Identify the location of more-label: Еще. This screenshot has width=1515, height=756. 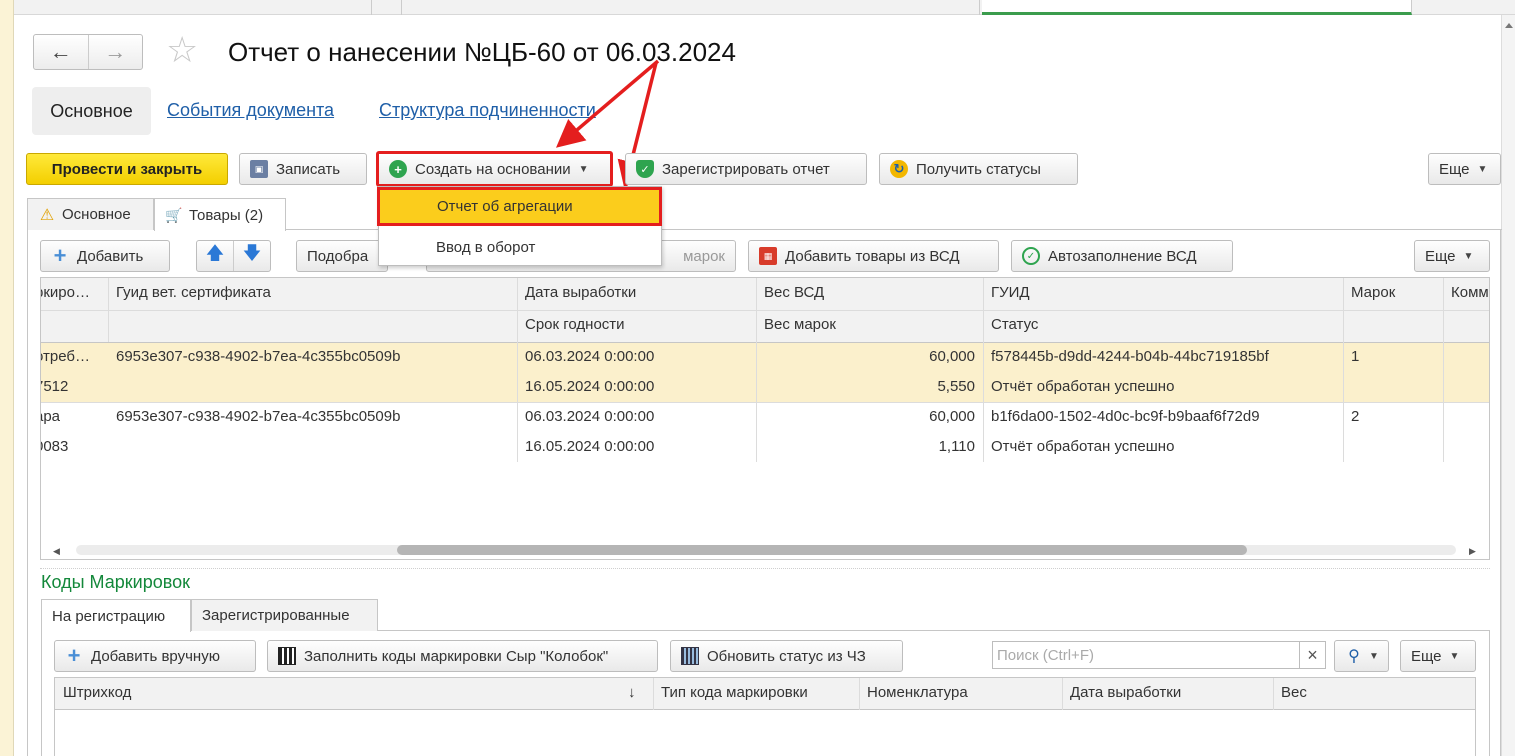
(1454, 169).